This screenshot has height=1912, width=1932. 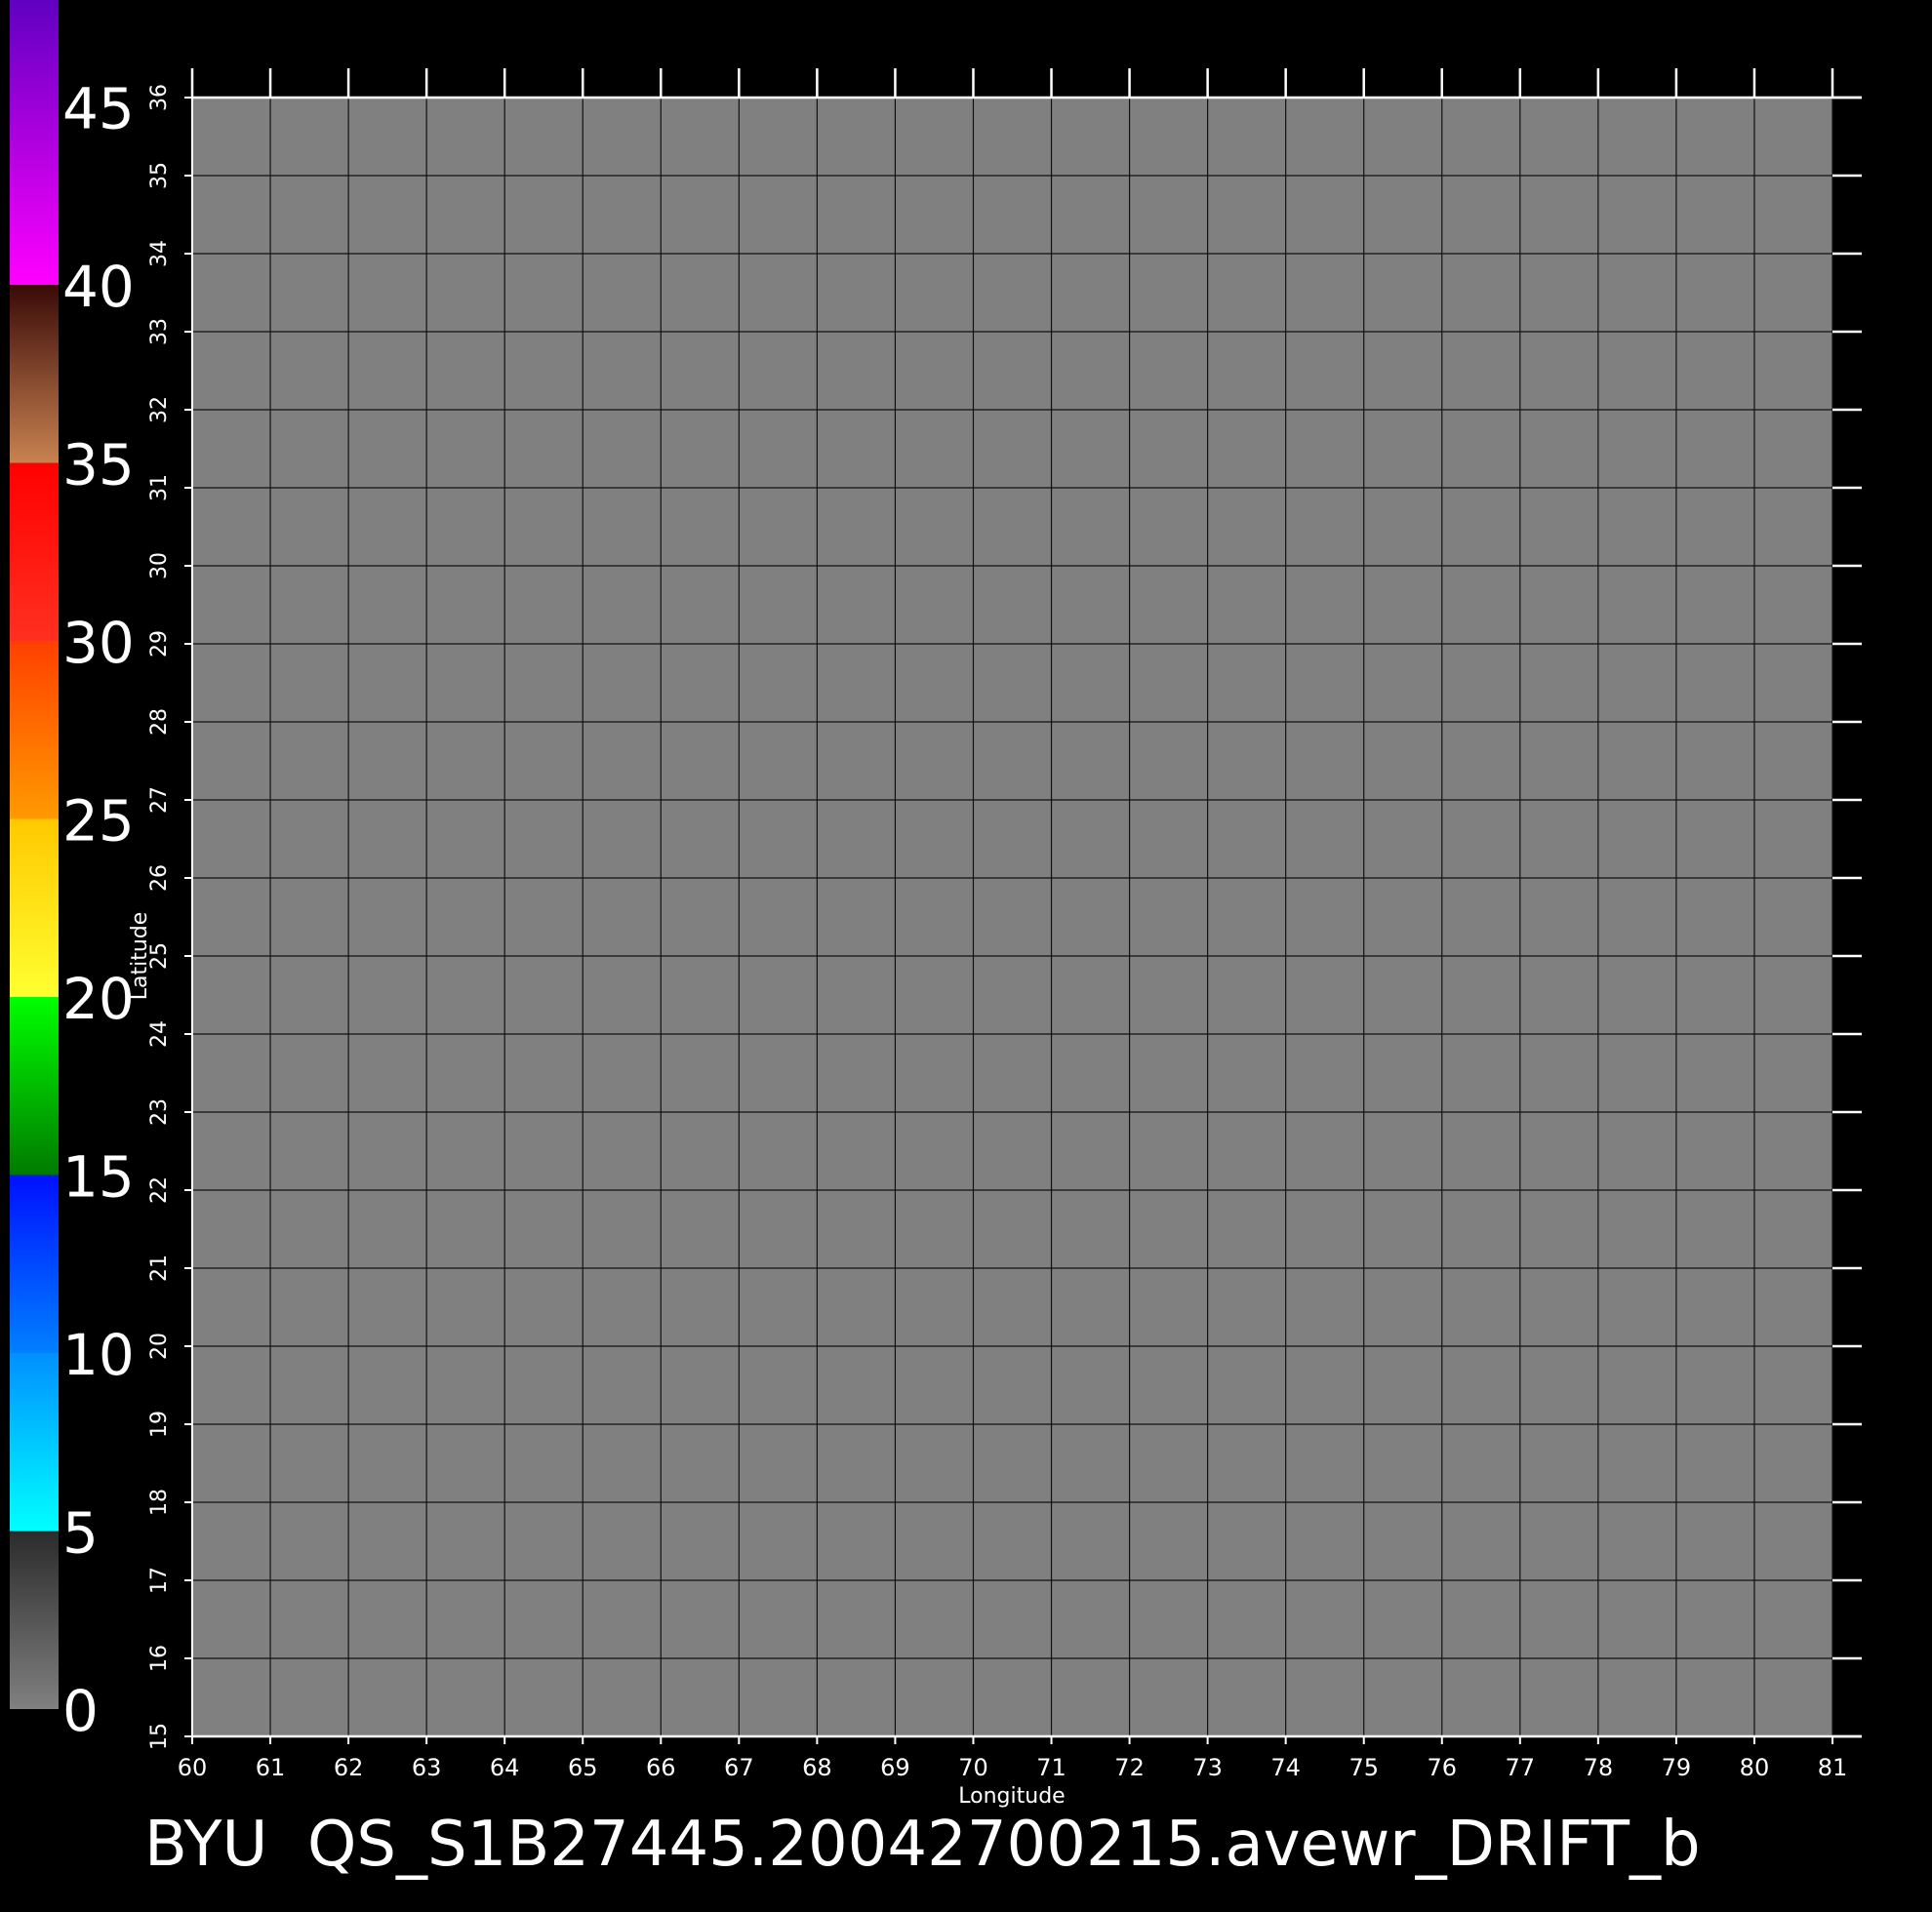 I want to click on y-tick-label: 27, so click(x=159, y=800).